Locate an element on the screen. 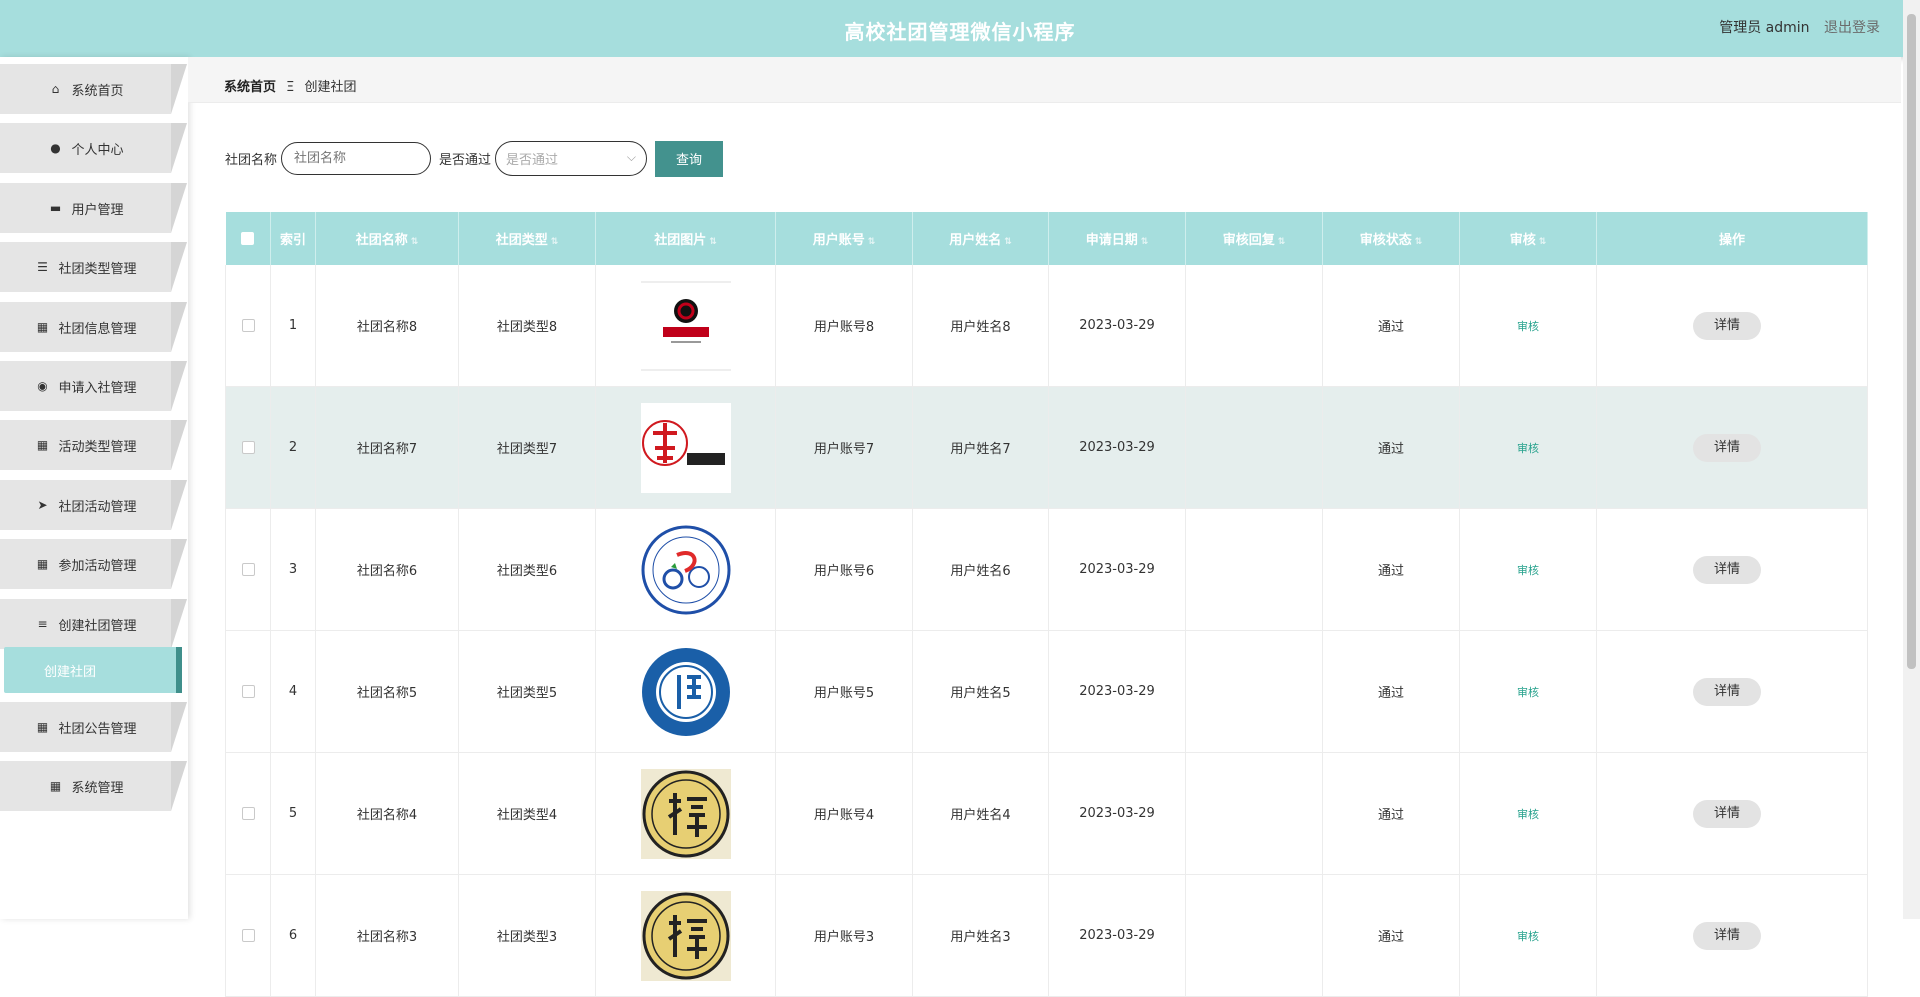 The width and height of the screenshot is (1920, 997). user-area: 管理员 admin 退出登录 is located at coordinates (1799, 27).